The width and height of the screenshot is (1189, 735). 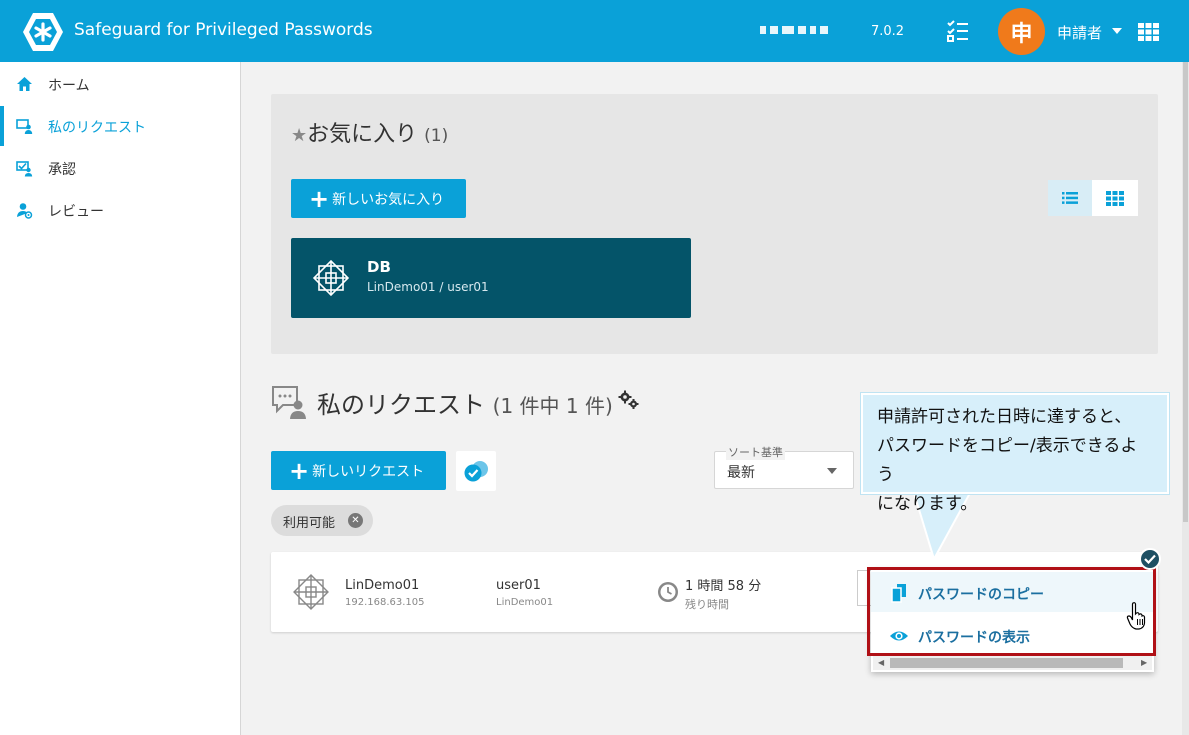 I want to click on avatar: 申, so click(x=1021, y=31).